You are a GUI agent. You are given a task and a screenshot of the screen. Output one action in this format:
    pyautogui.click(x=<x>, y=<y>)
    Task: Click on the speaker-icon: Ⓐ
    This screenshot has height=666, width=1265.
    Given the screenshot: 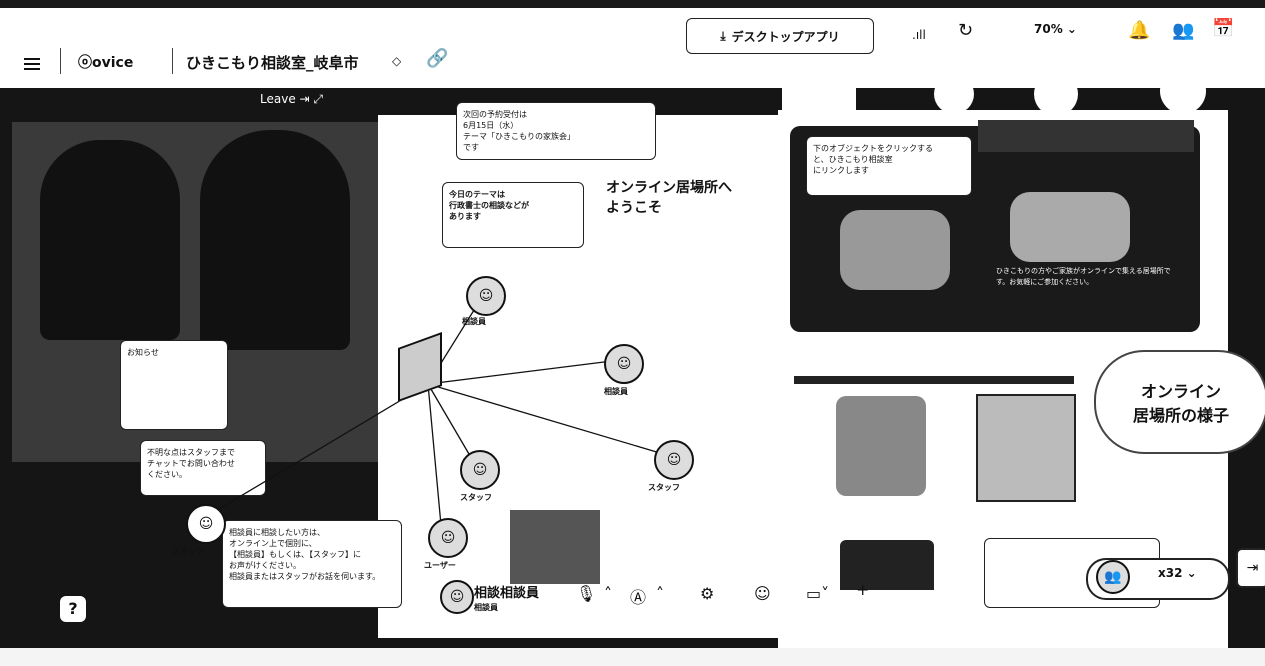 What is the action you would take?
    pyautogui.click(x=638, y=596)
    